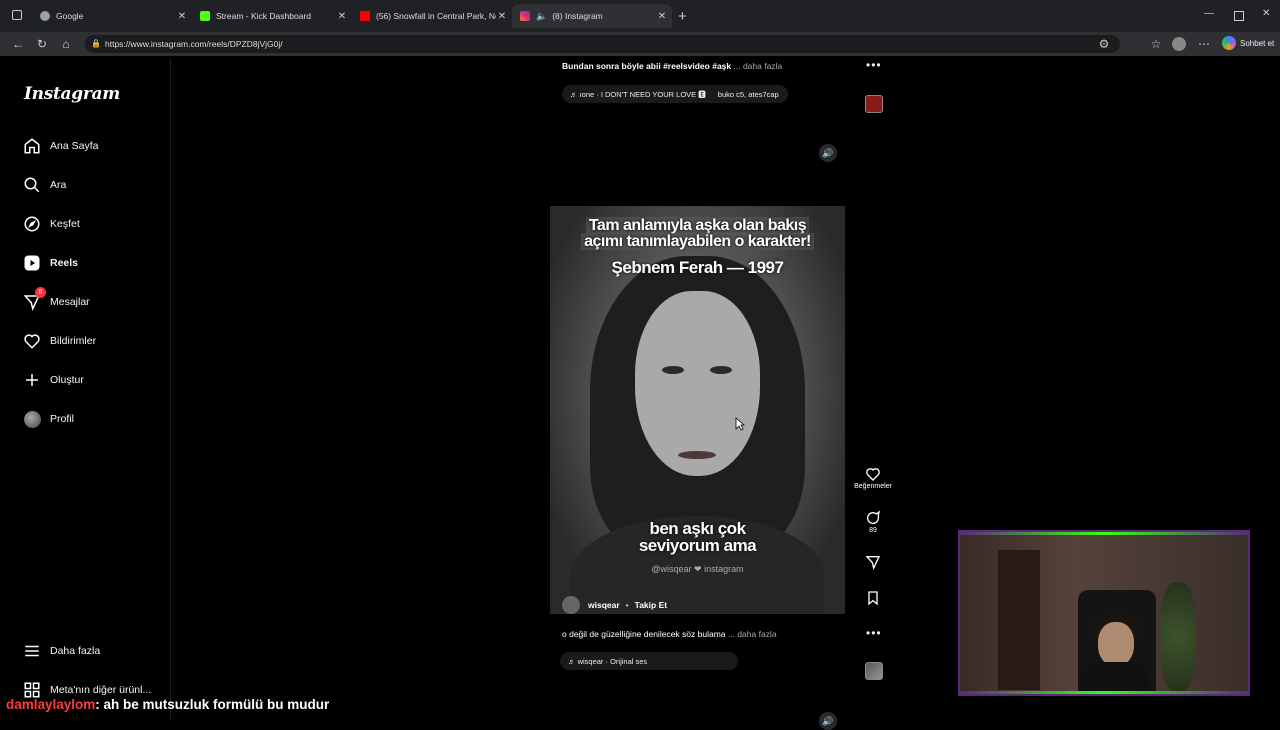 The image size is (1280, 730). What do you see at coordinates (828, 153) in the screenshot?
I see `mute-toggle-icon: 🔊` at bounding box center [828, 153].